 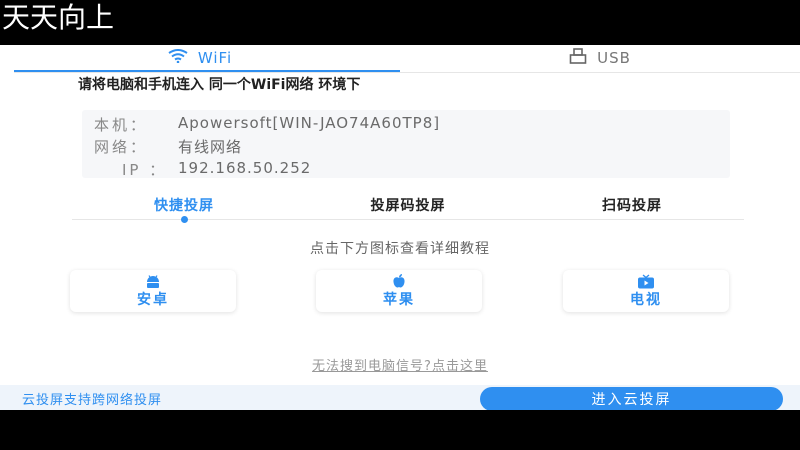 What do you see at coordinates (400, 430) in the screenshot?
I see `bottom-letterbox` at bounding box center [400, 430].